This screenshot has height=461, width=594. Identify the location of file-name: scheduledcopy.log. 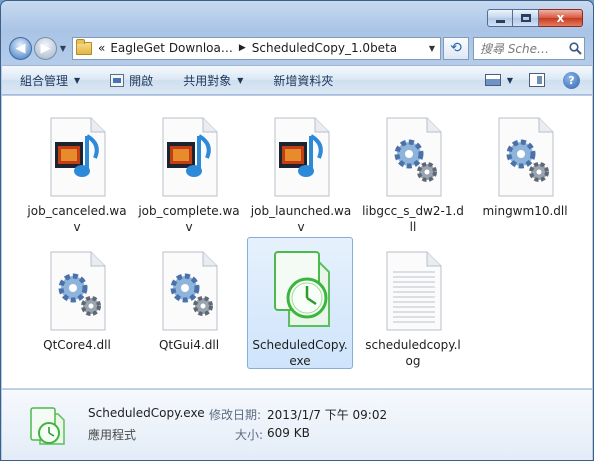
(413, 353).